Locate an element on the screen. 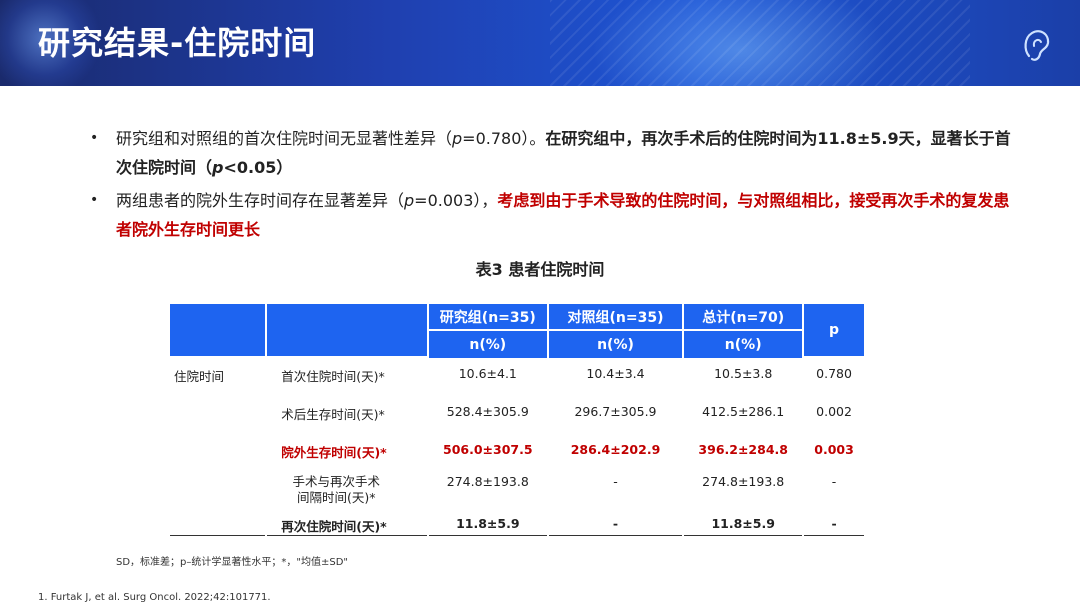 The image size is (1080, 608). row-label: 院外生存时间(天)* is located at coordinates (334, 452).